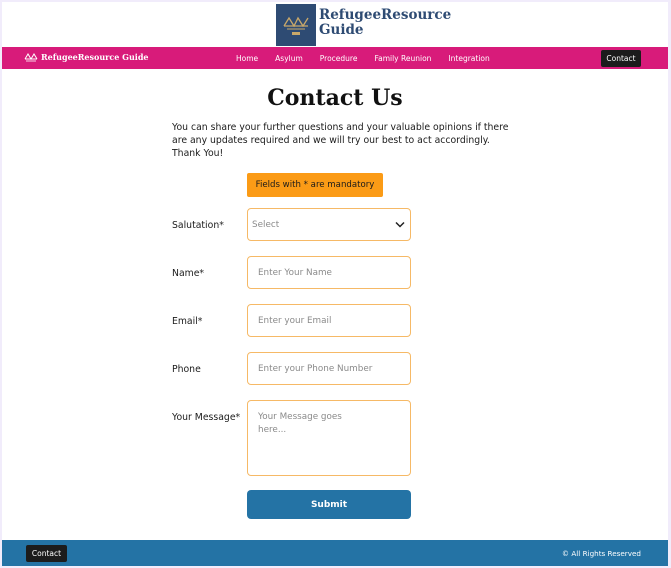 The width and height of the screenshot is (671, 568). I want to click on chevron-down-icon, so click(400, 224).